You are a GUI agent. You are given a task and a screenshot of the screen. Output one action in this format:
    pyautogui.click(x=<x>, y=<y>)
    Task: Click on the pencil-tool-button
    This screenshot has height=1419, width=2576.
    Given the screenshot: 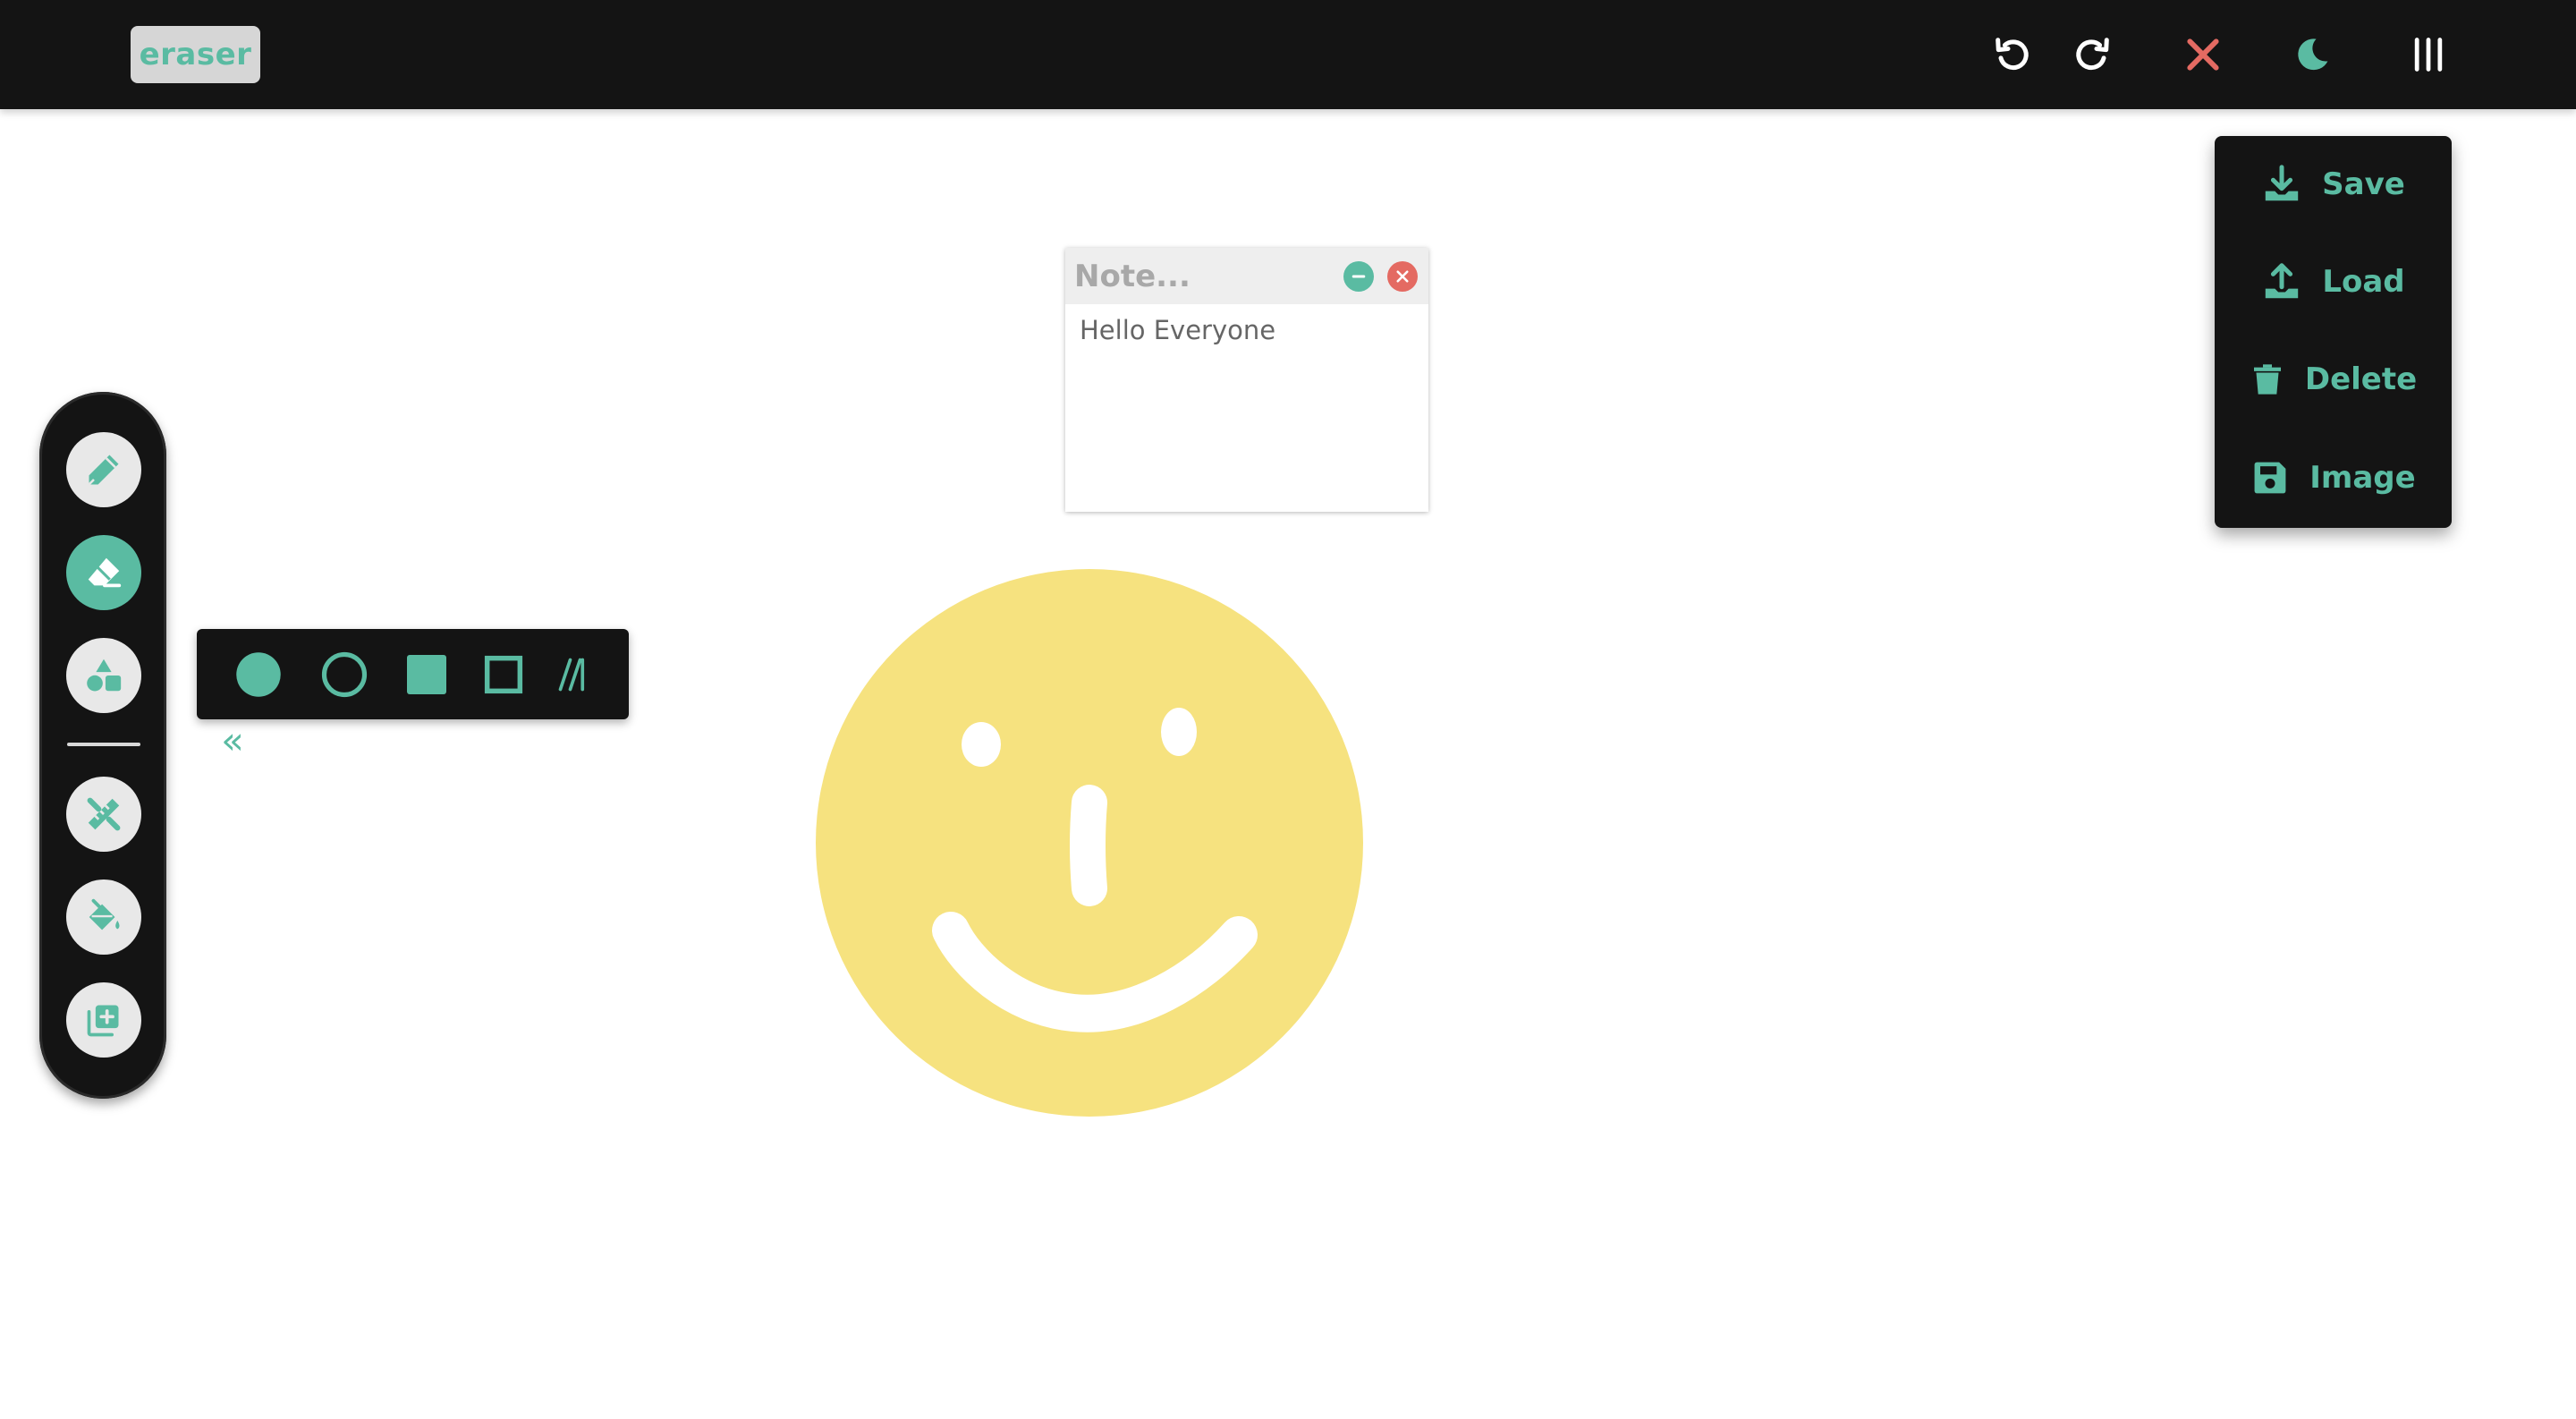 What is the action you would take?
    pyautogui.click(x=103, y=469)
    